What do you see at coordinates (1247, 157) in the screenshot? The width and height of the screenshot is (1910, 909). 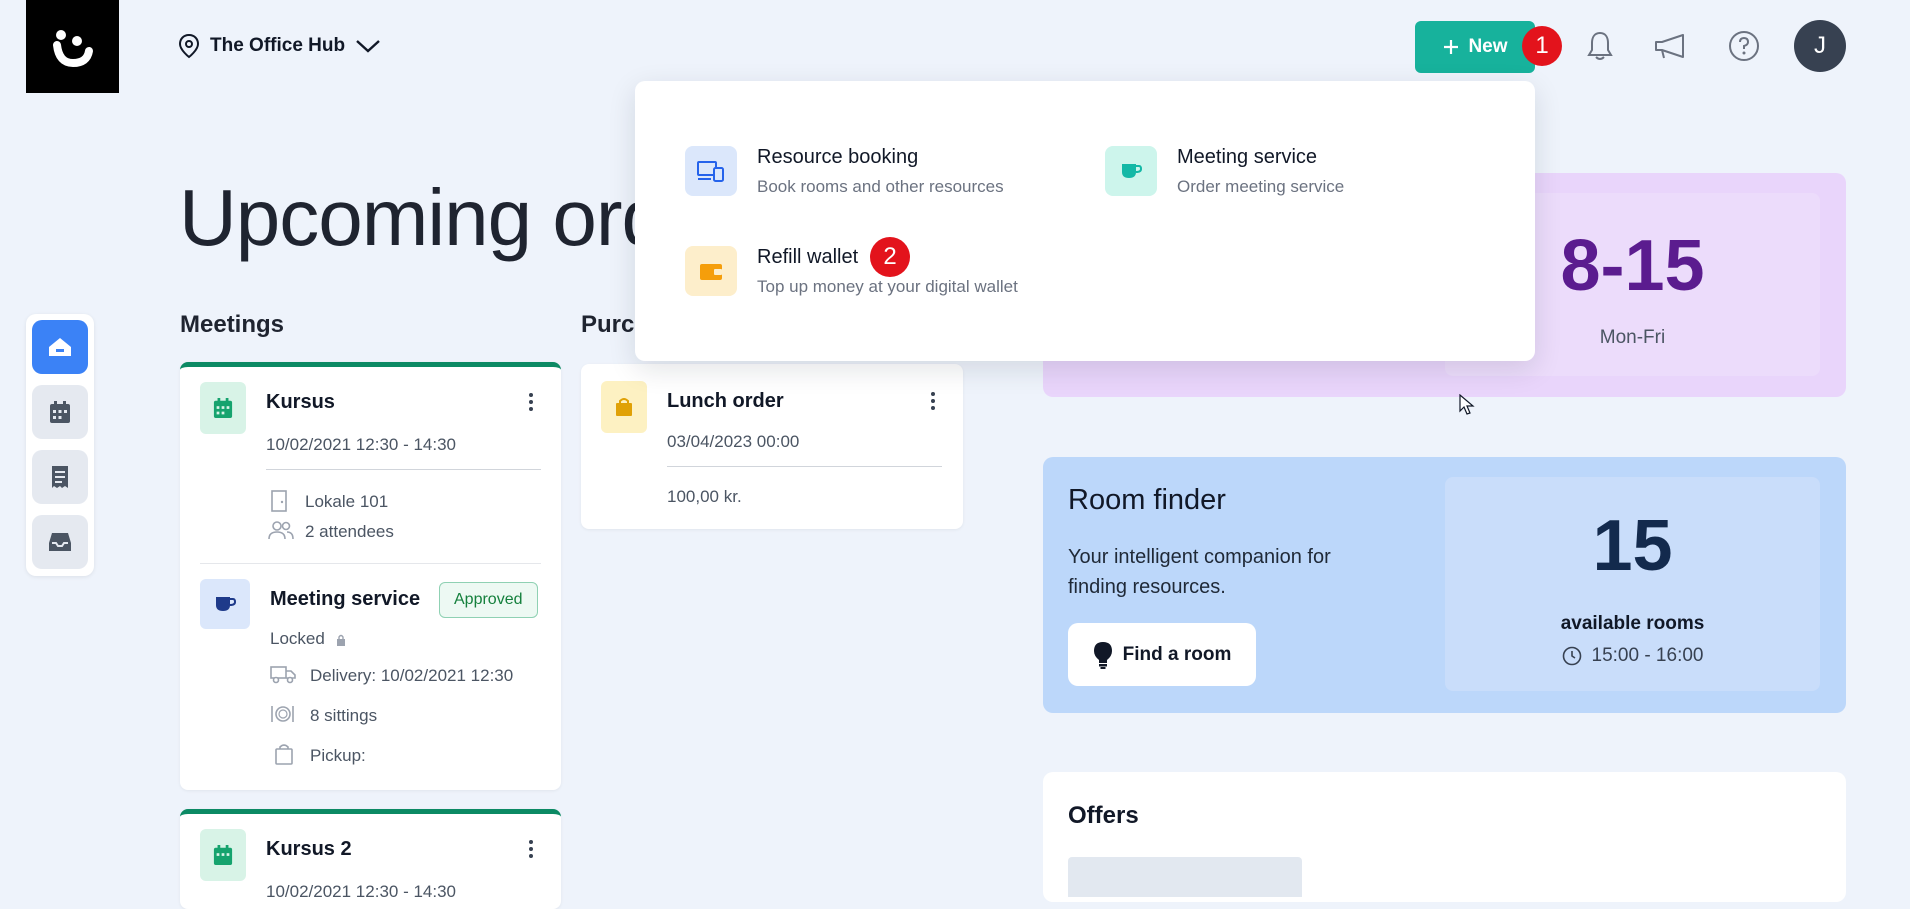 I see `menu-item-title: Meeting service` at bounding box center [1247, 157].